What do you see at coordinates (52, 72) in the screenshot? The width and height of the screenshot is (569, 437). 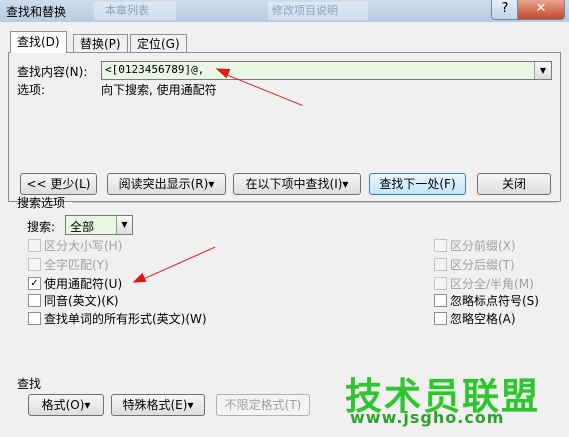 I see `find-what-label: 查找内容(N):` at bounding box center [52, 72].